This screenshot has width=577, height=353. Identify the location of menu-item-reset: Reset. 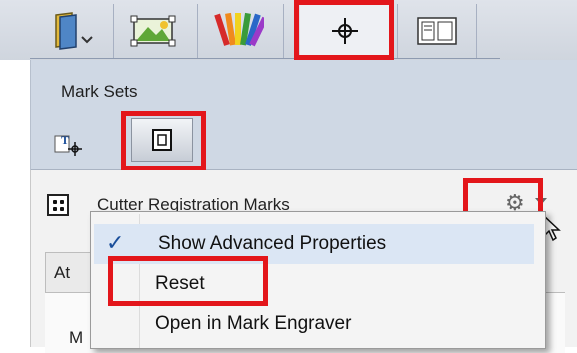
(318, 284).